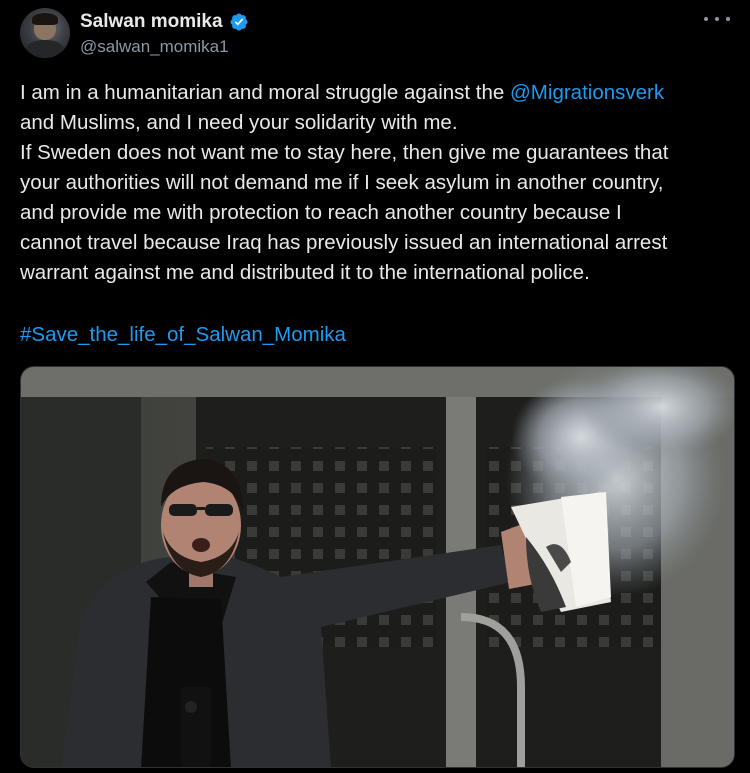  Describe the element at coordinates (587, 92) in the screenshot. I see `mention-link: @Migrationsverk` at that location.